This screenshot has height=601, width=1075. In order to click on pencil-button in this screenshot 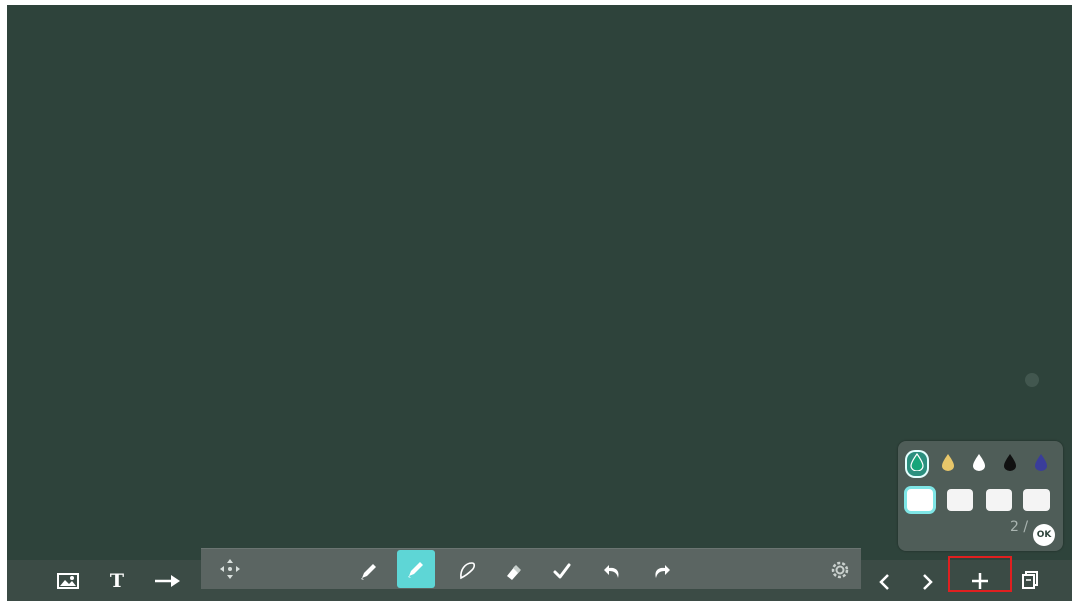, I will do `click(369, 571)`.